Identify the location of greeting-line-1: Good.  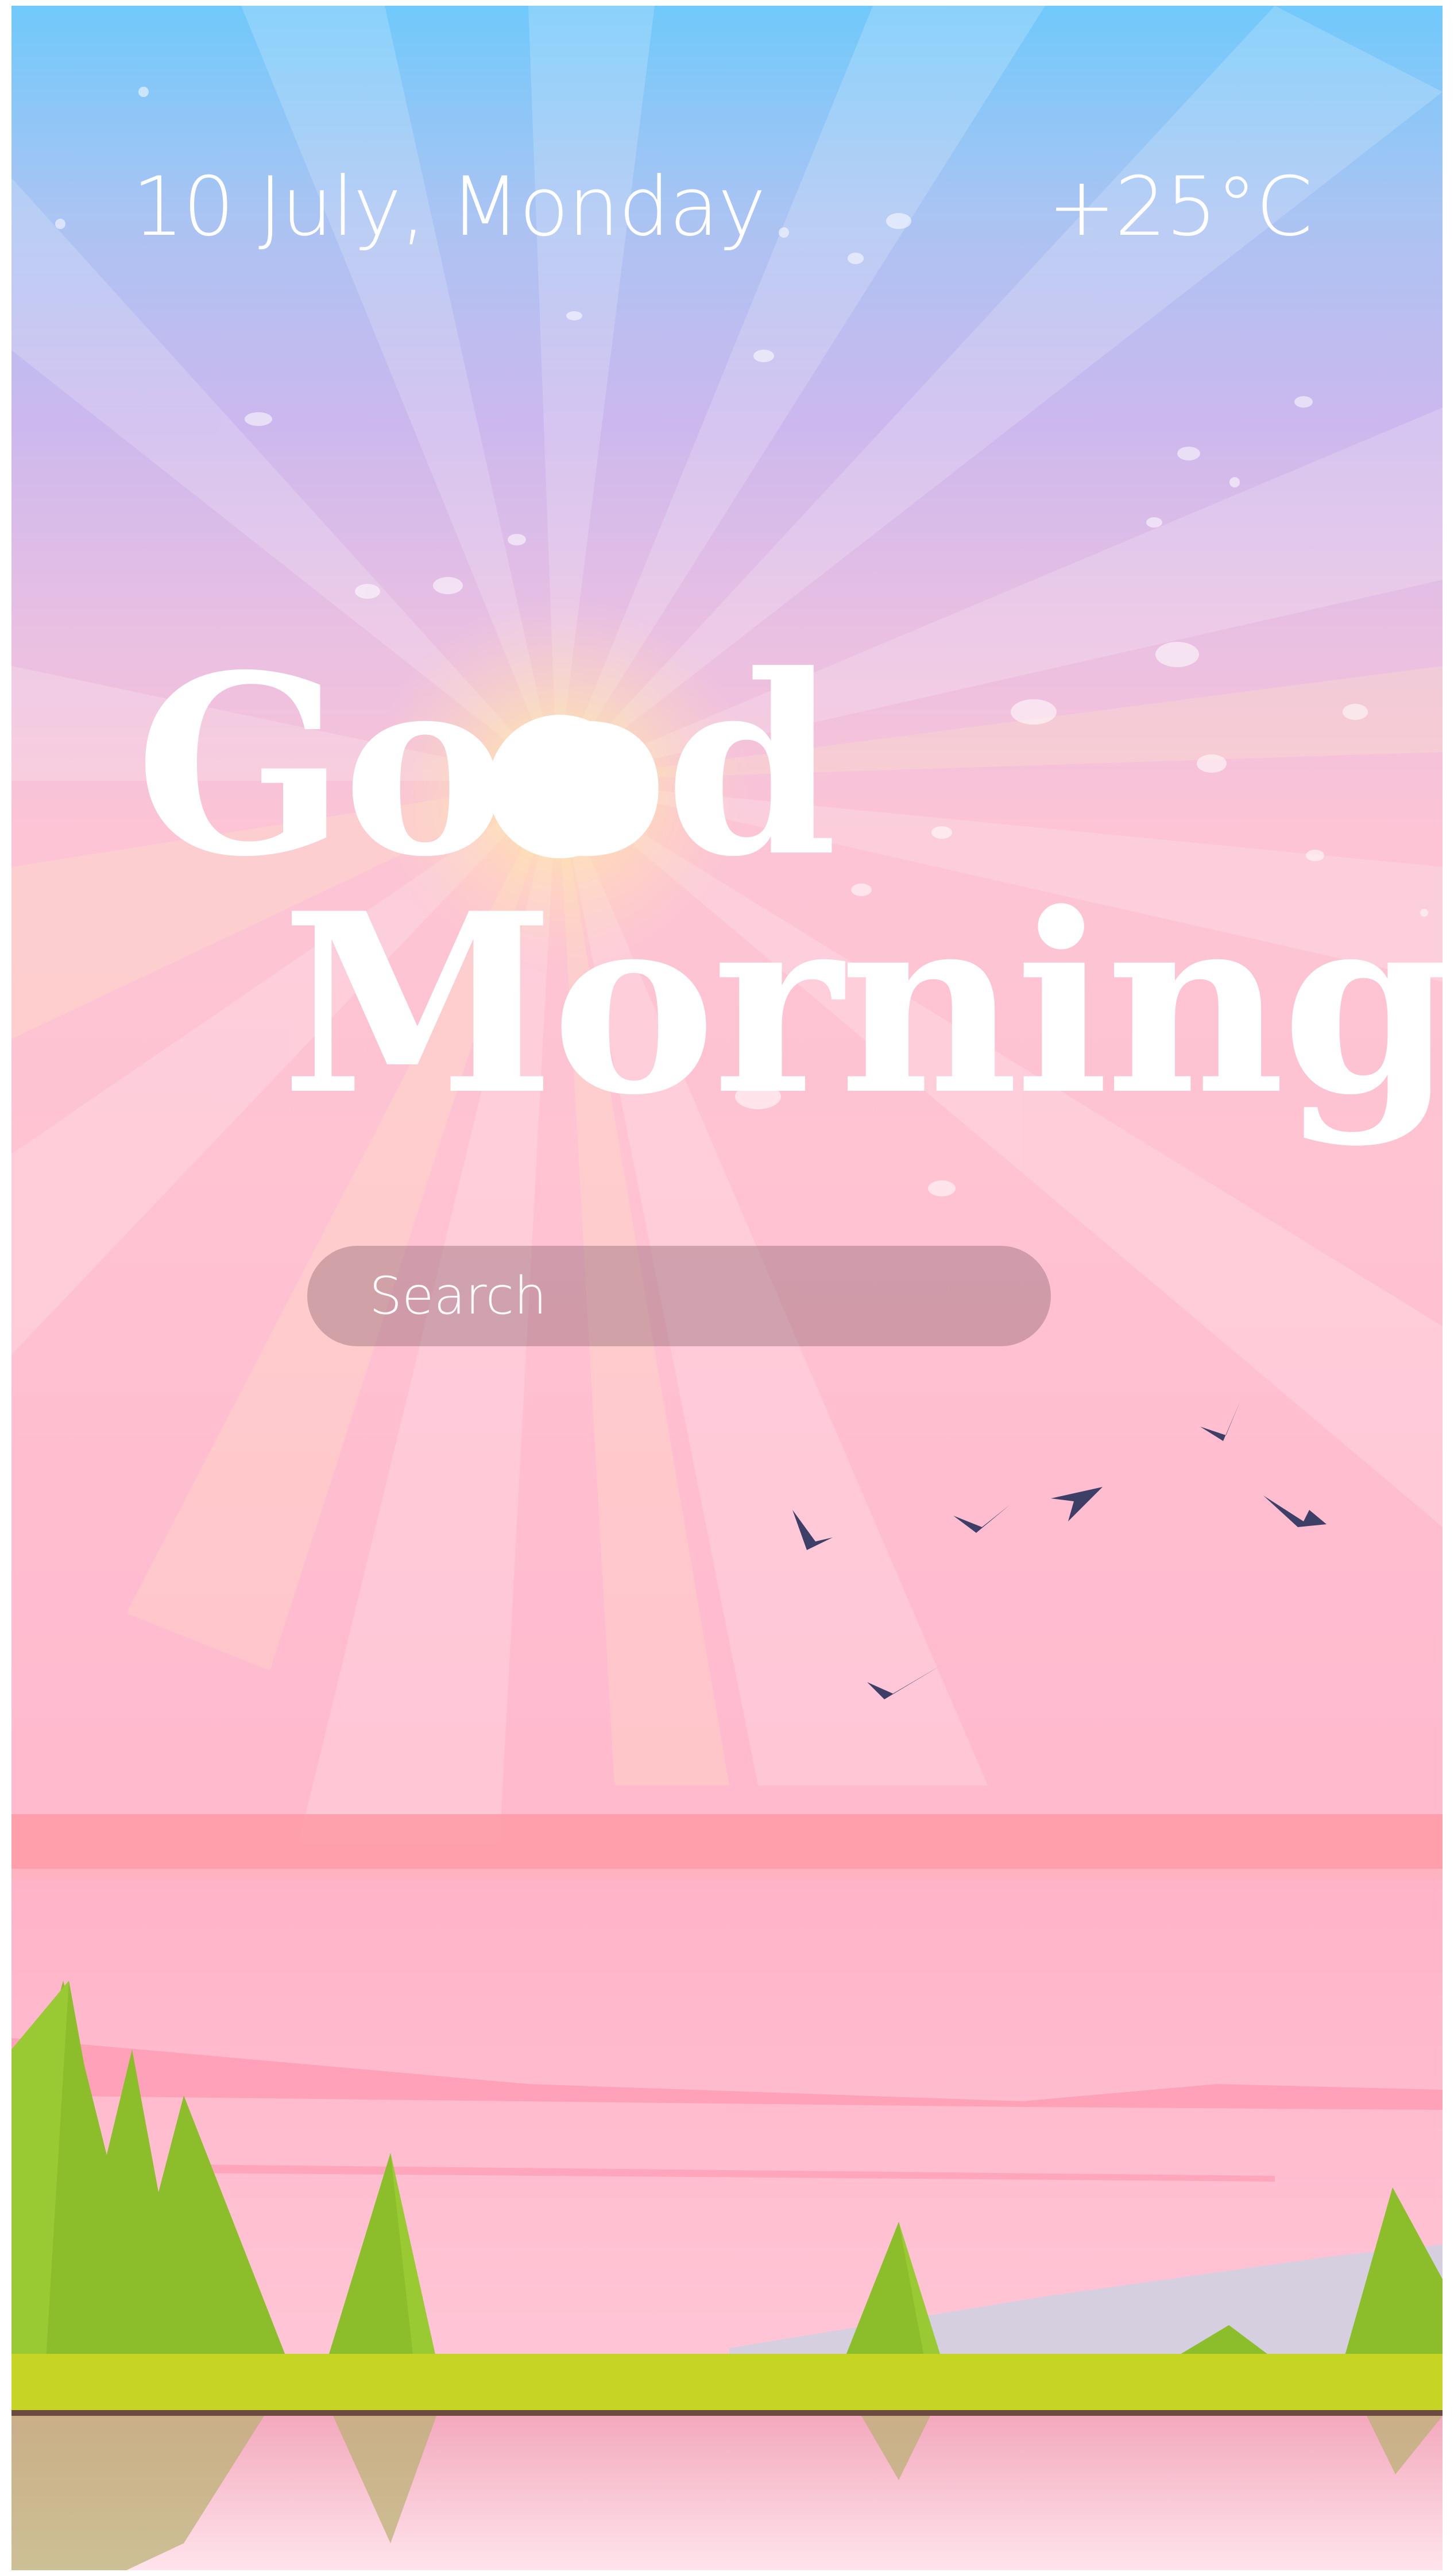
(486, 766).